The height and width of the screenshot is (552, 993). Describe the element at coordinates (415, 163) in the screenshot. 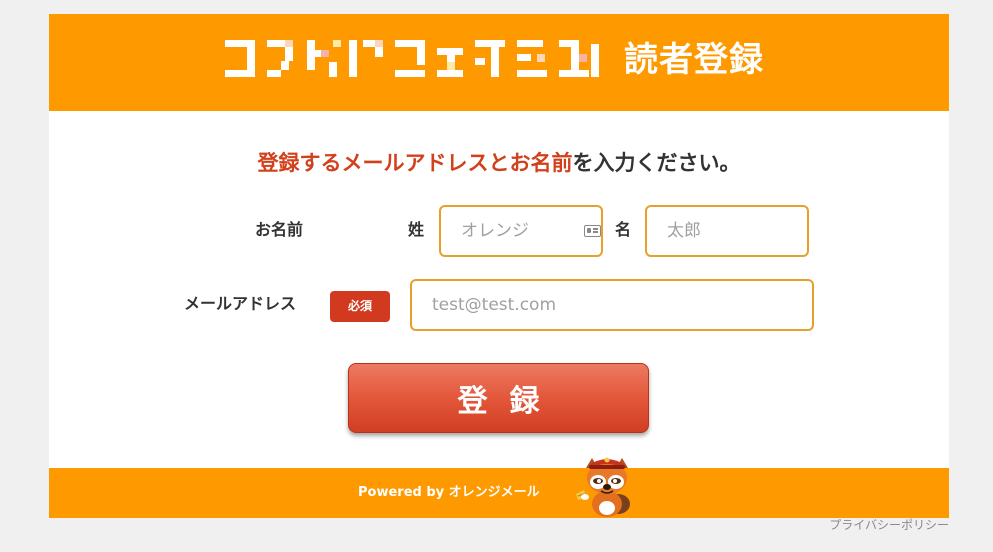

I see `instruction-highlight: 登録するメールアドレスとお名前` at that location.